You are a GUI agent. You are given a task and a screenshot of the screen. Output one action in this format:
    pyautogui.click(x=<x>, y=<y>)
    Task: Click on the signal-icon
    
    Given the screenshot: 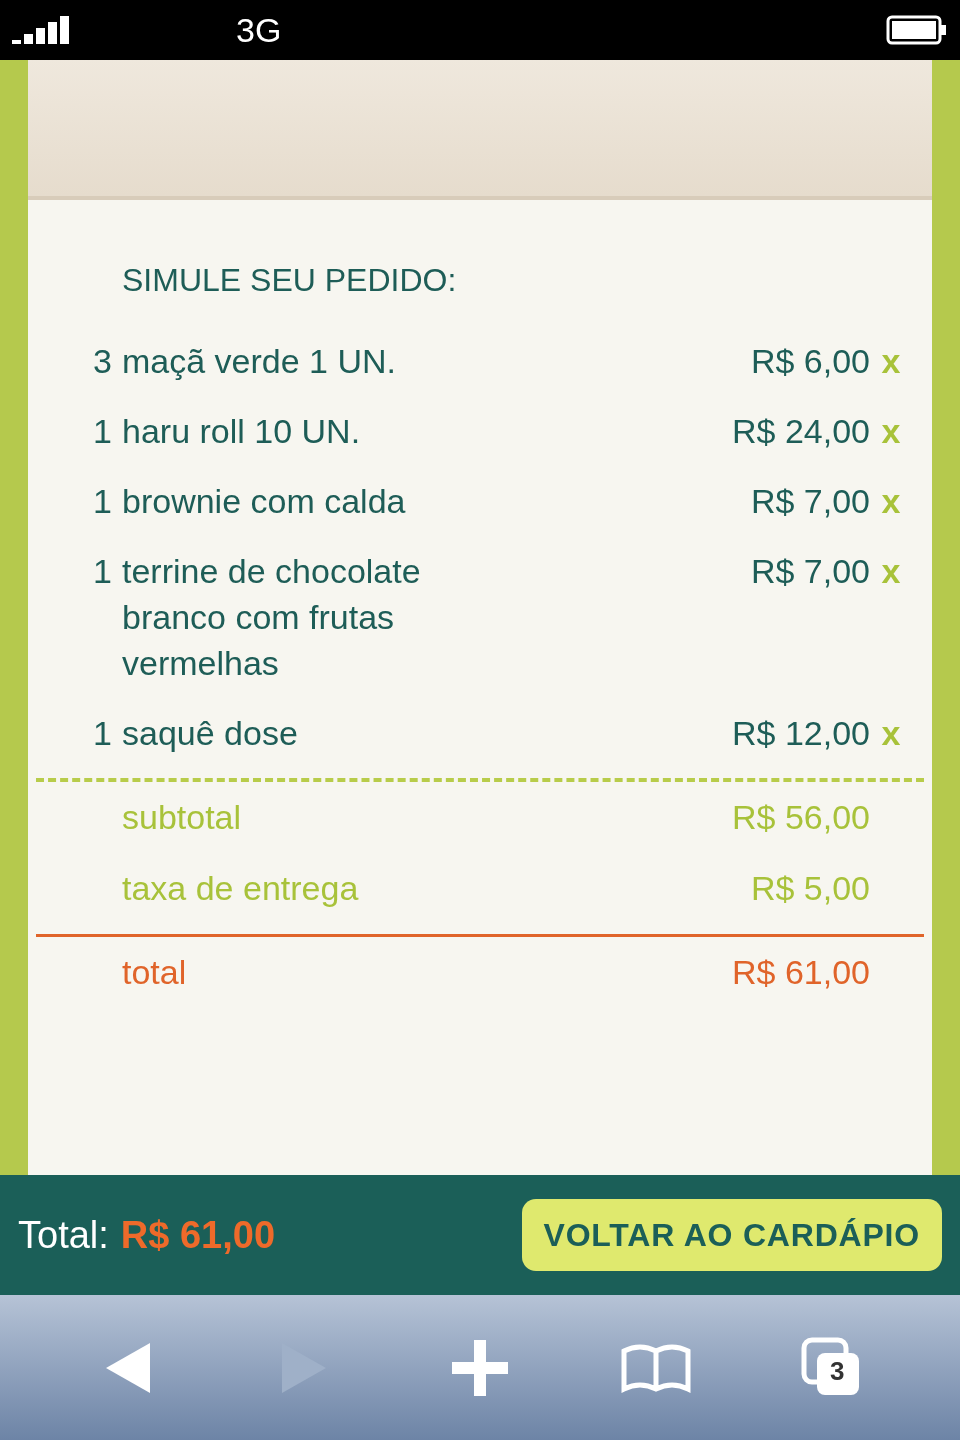 What is the action you would take?
    pyautogui.click(x=41, y=30)
    